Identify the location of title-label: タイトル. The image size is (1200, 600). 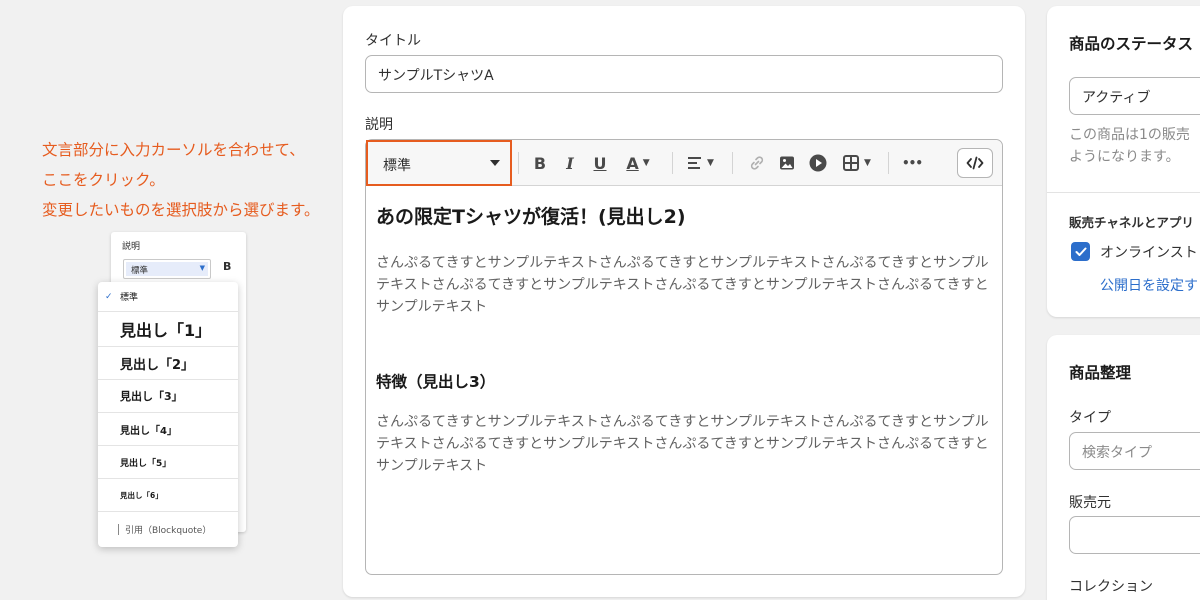
(393, 41).